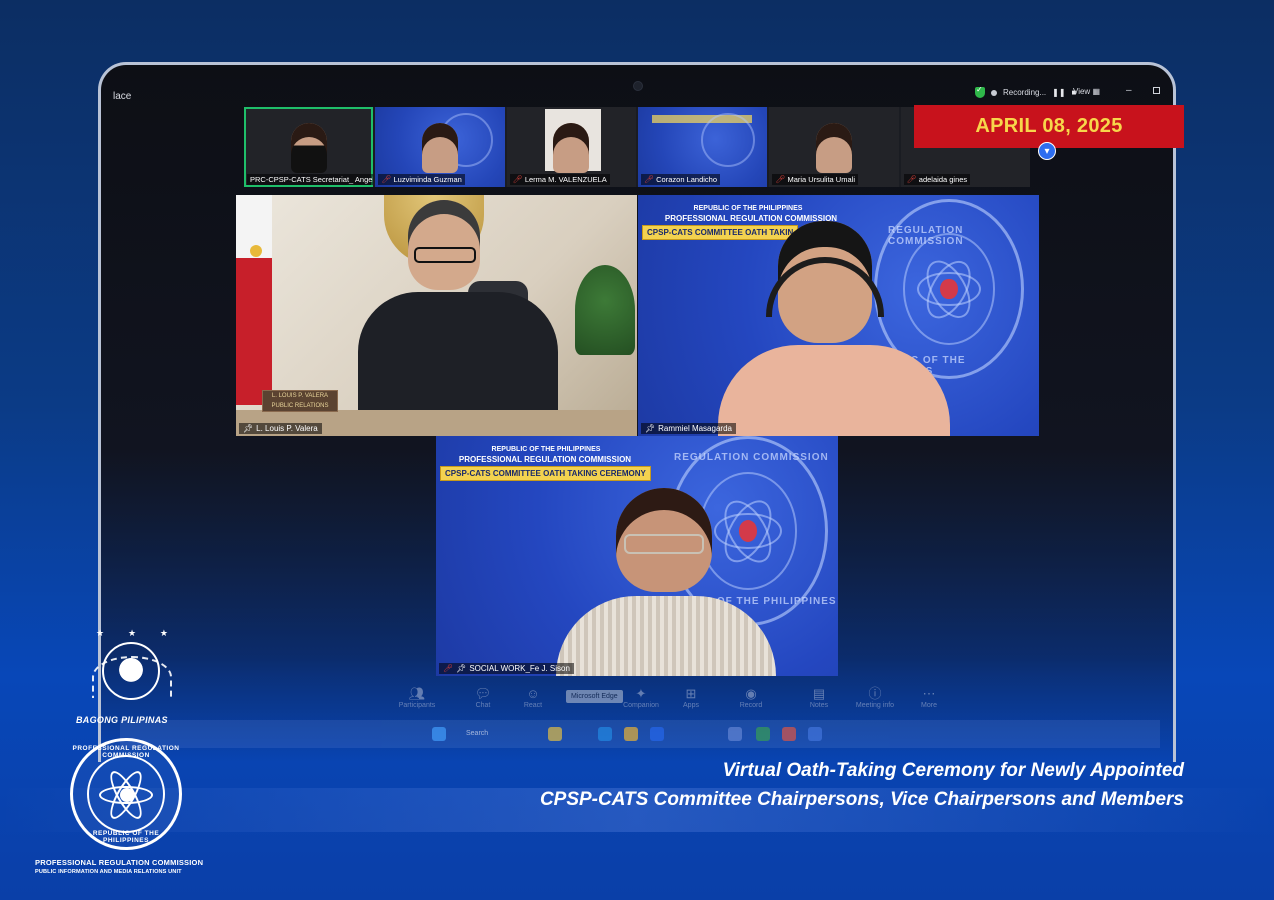 The image size is (1274, 900). Describe the element at coordinates (1156, 90) in the screenshot. I see `maximize-icon` at that location.